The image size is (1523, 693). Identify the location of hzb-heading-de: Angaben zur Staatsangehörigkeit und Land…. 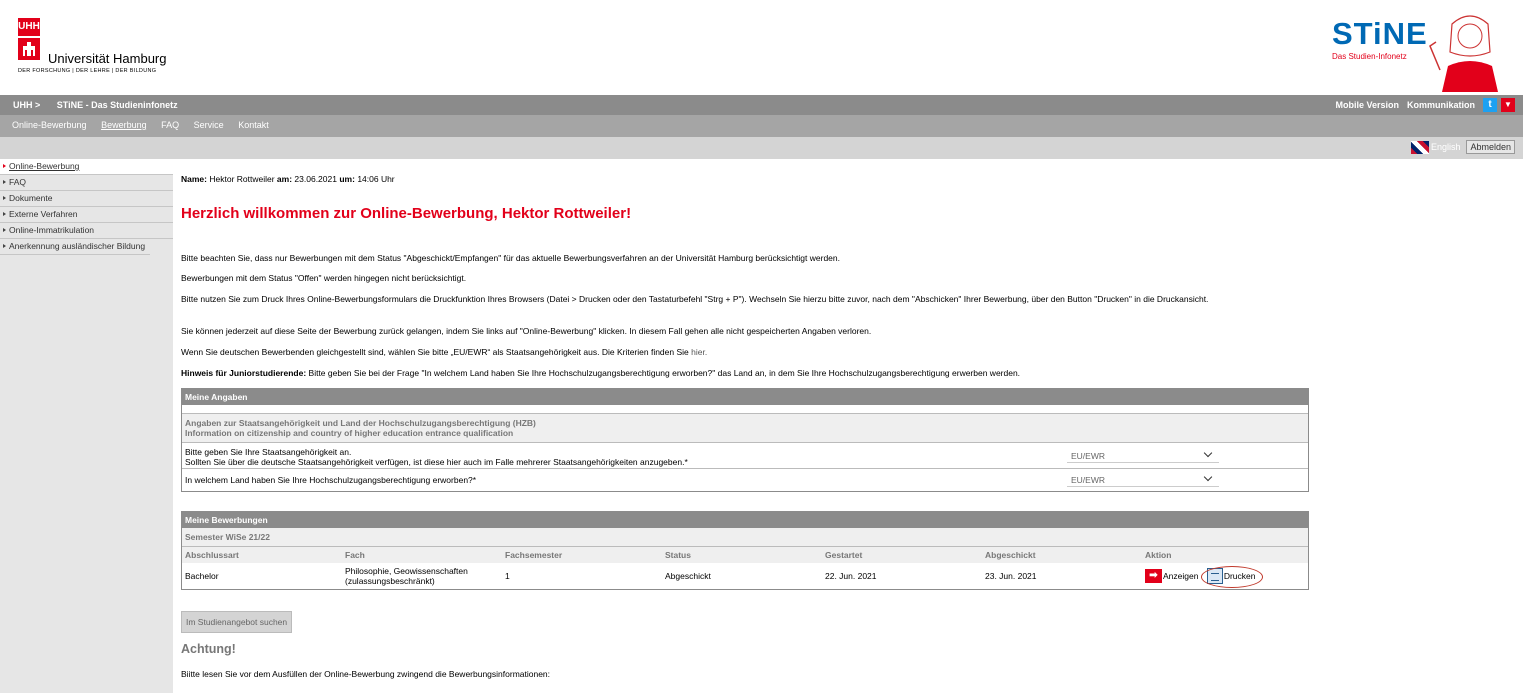
(360, 423).